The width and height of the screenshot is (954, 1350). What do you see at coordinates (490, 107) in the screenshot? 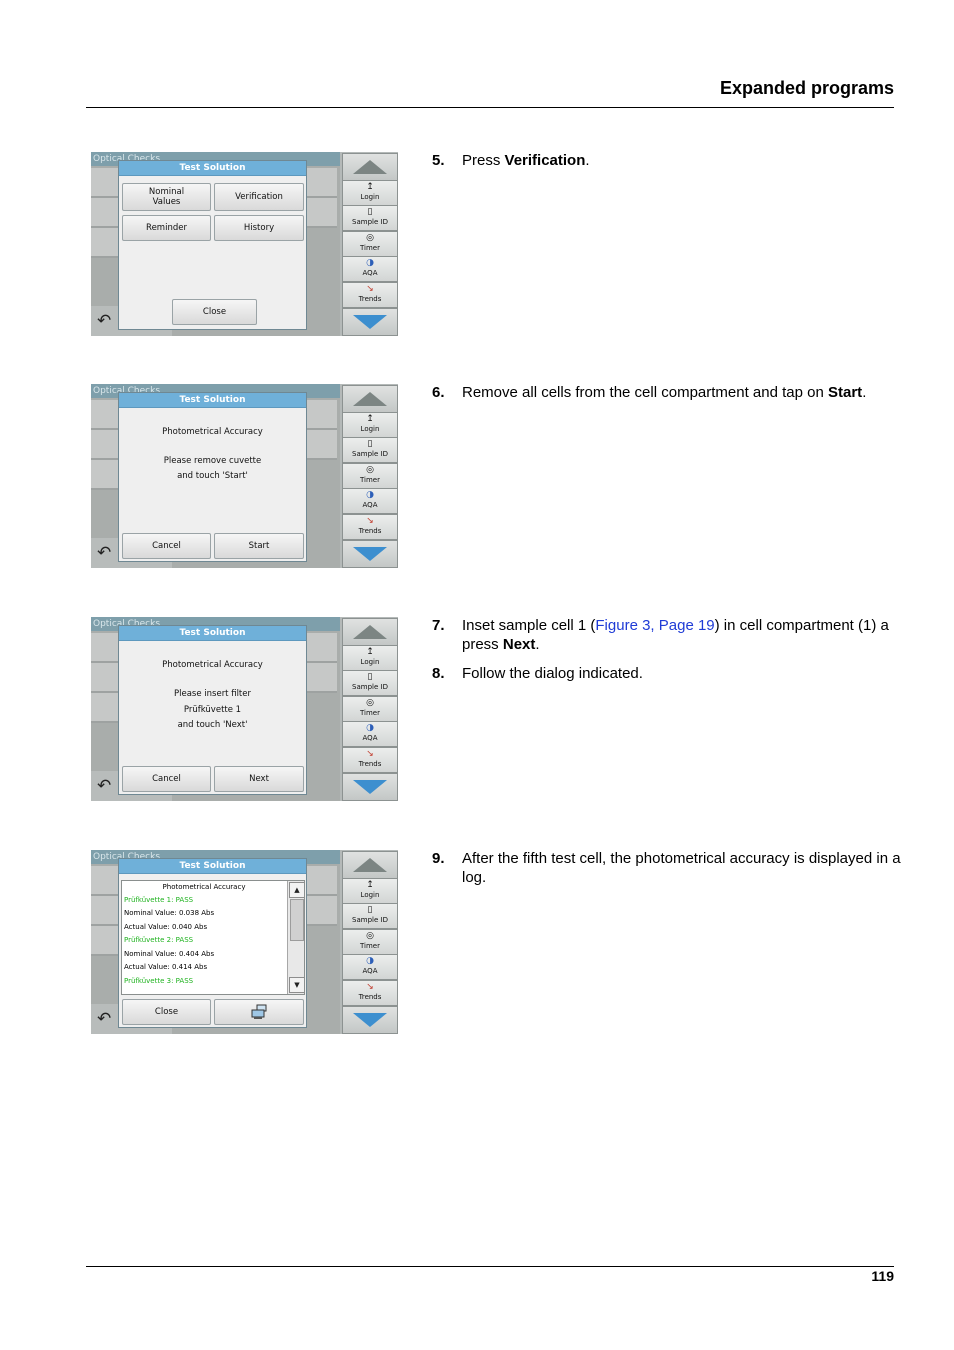
I see `header-rule` at bounding box center [490, 107].